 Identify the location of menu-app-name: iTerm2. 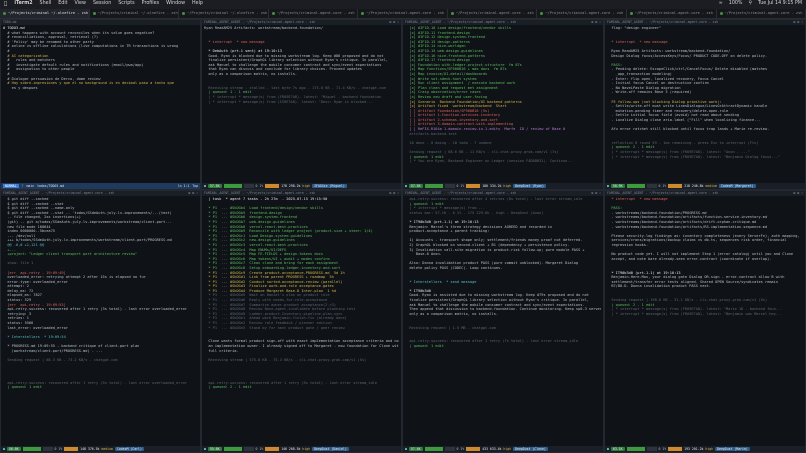
(23, 4).